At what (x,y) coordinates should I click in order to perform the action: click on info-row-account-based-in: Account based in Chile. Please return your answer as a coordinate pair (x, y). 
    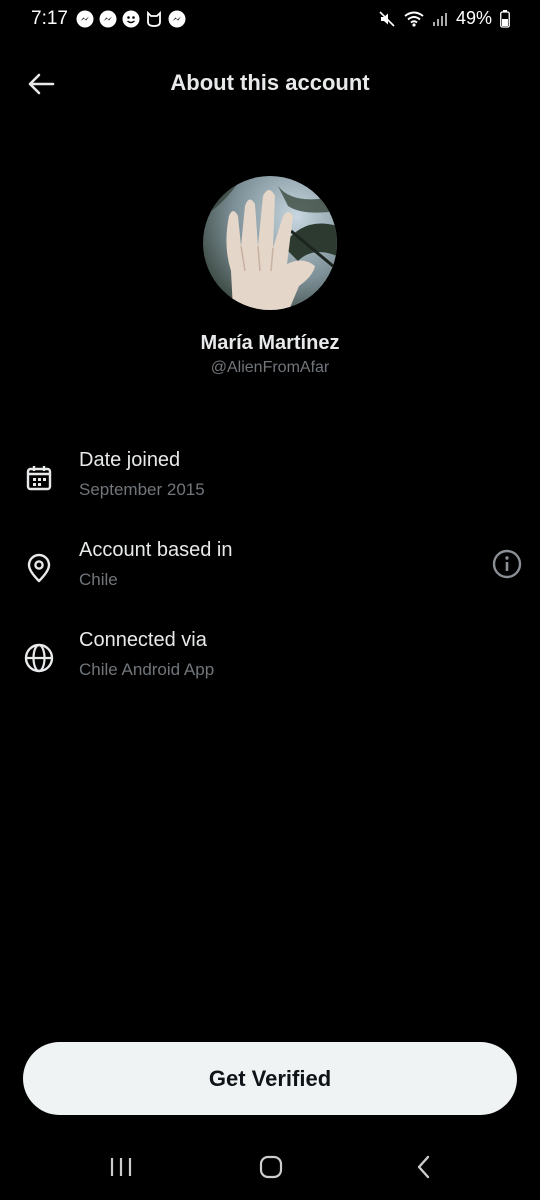
    Looking at the image, I should click on (270, 579).